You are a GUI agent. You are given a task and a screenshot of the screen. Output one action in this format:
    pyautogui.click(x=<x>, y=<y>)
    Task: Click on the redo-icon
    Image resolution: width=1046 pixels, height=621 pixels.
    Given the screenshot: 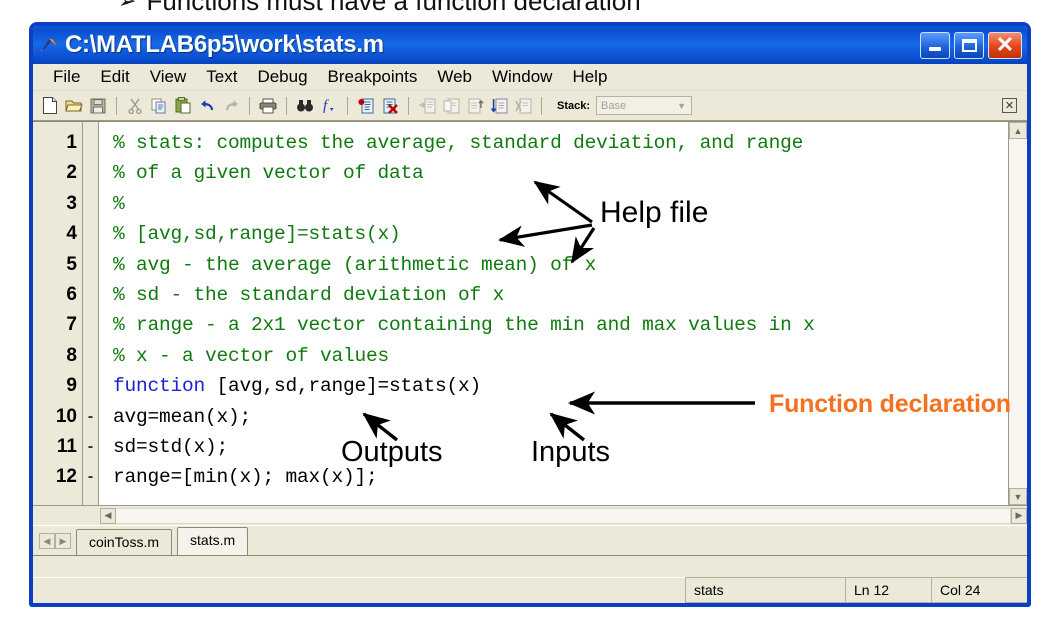 What is the action you would take?
    pyautogui.click(x=231, y=106)
    